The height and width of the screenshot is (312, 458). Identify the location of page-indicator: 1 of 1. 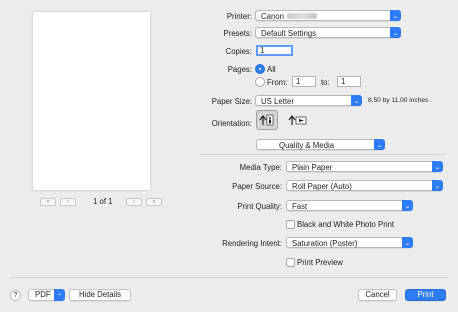
(103, 201).